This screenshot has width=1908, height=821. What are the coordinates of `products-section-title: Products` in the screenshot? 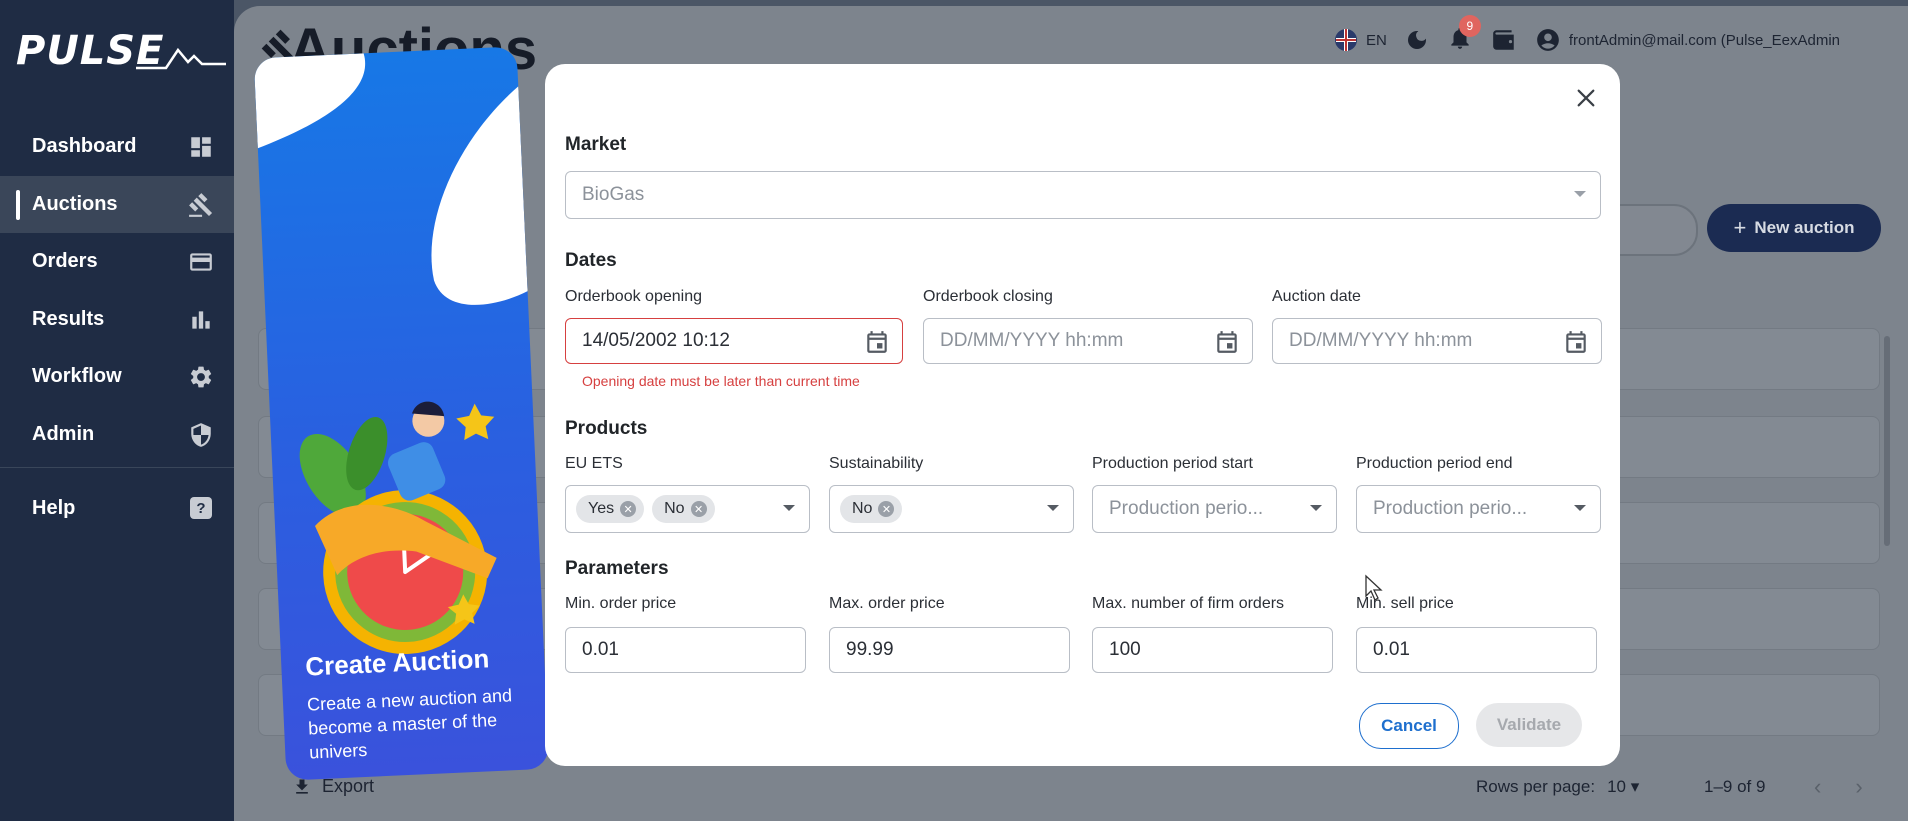 It's located at (606, 428).